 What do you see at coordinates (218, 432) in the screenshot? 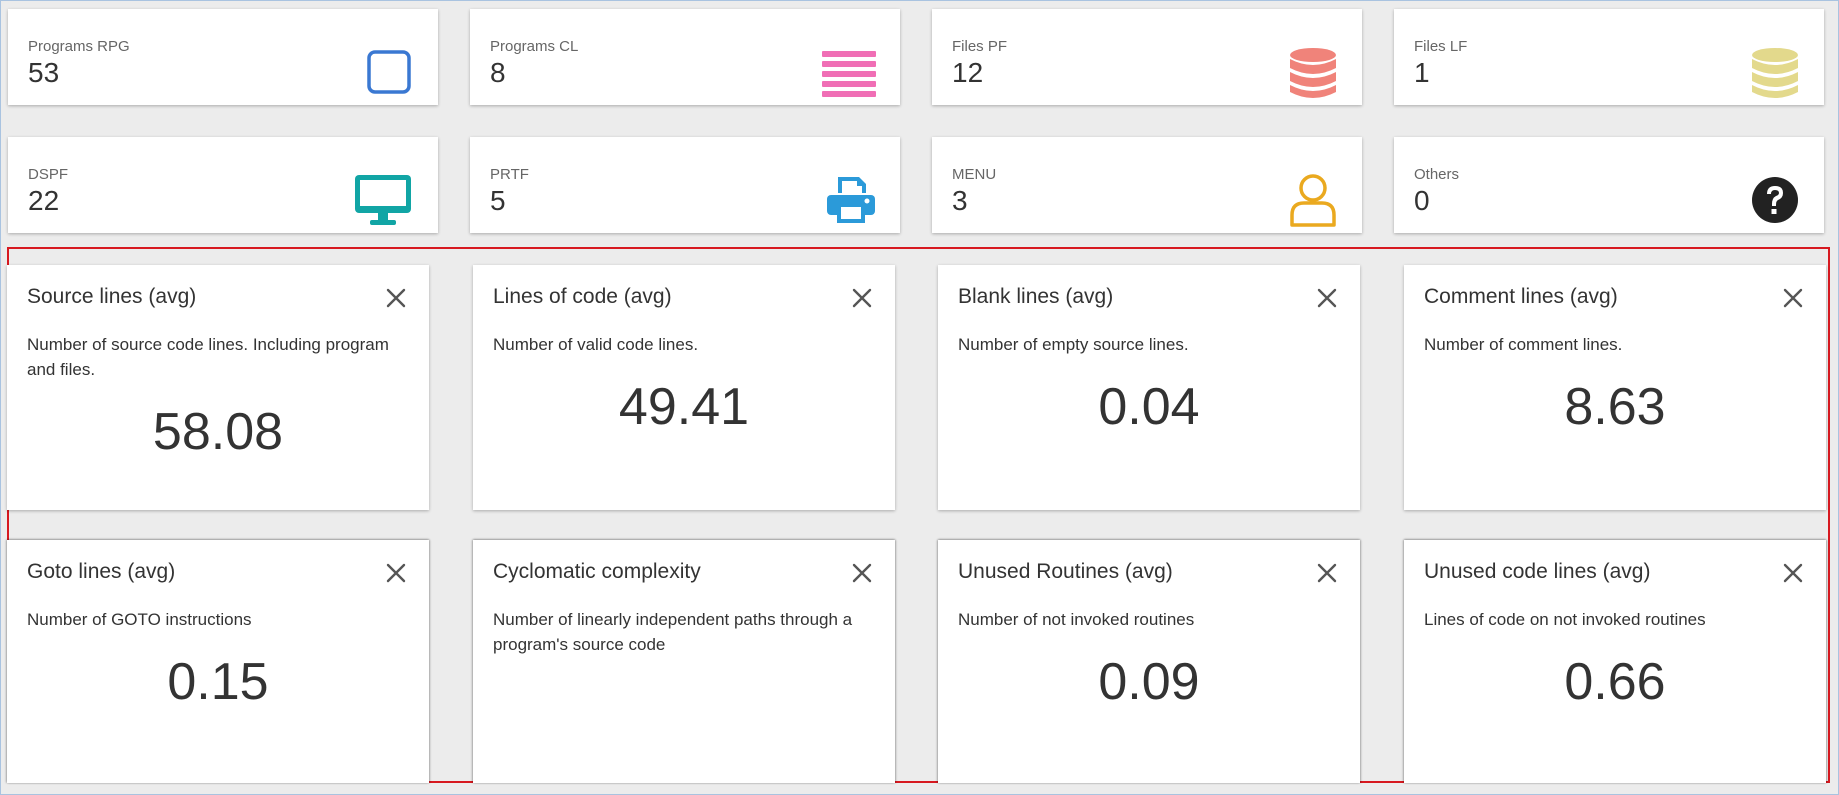
I see `card-value: 58.08` at bounding box center [218, 432].